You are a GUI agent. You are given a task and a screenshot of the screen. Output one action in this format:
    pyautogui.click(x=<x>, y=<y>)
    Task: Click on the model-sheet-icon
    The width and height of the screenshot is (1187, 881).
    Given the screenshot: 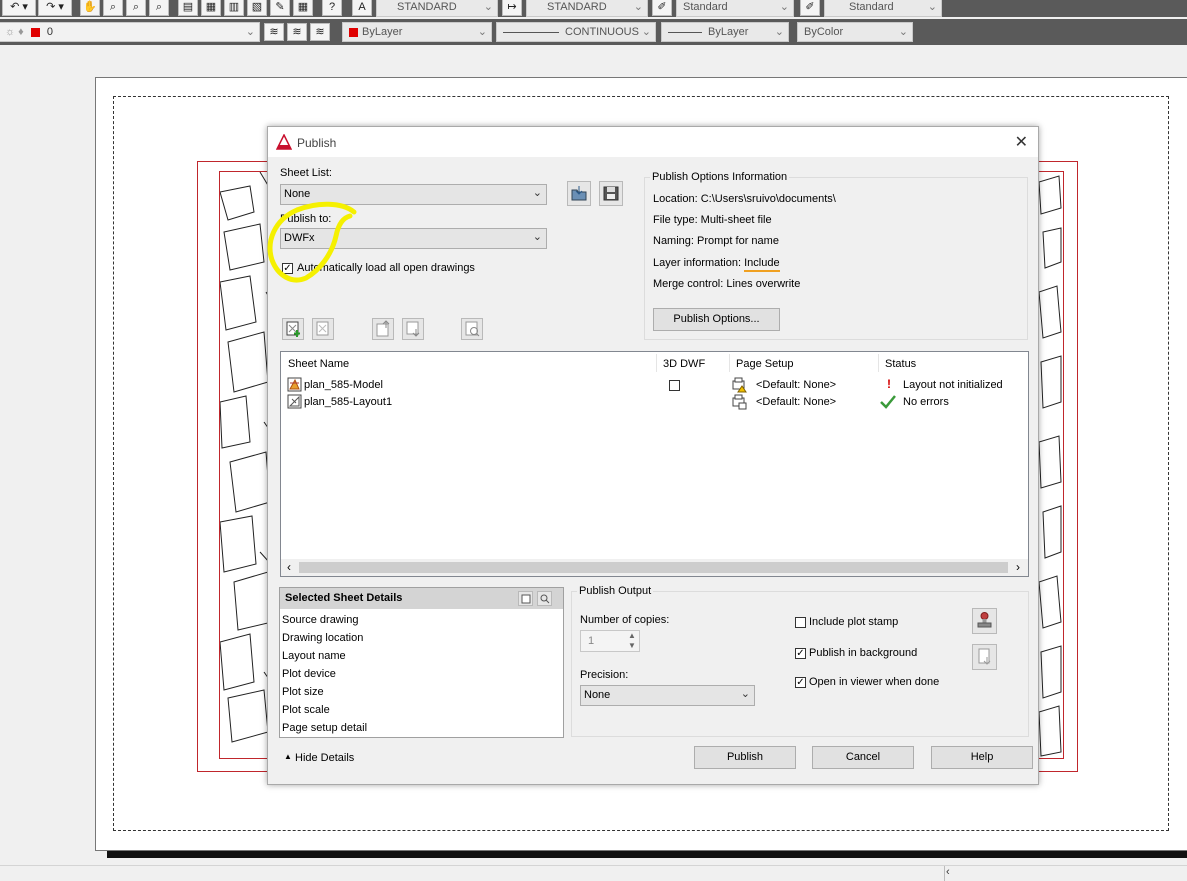 What is the action you would take?
    pyautogui.click(x=294, y=384)
    